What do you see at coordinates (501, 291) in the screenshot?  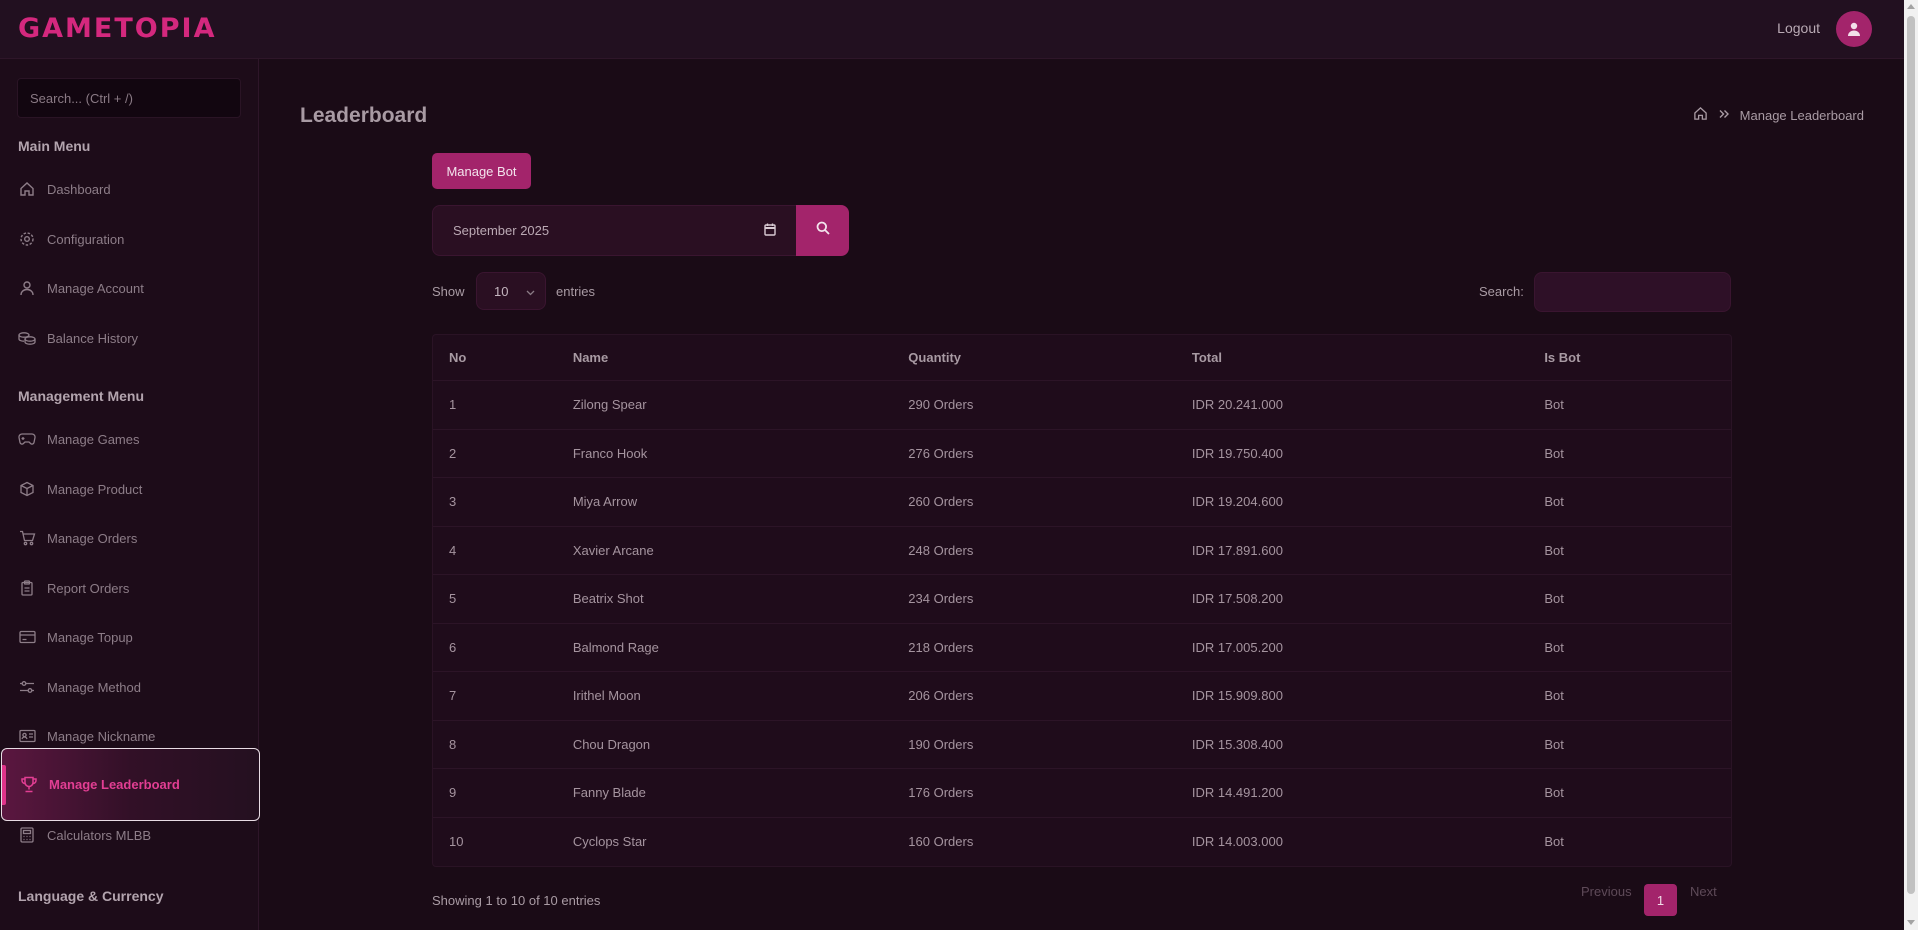 I see `entries-value: 10` at bounding box center [501, 291].